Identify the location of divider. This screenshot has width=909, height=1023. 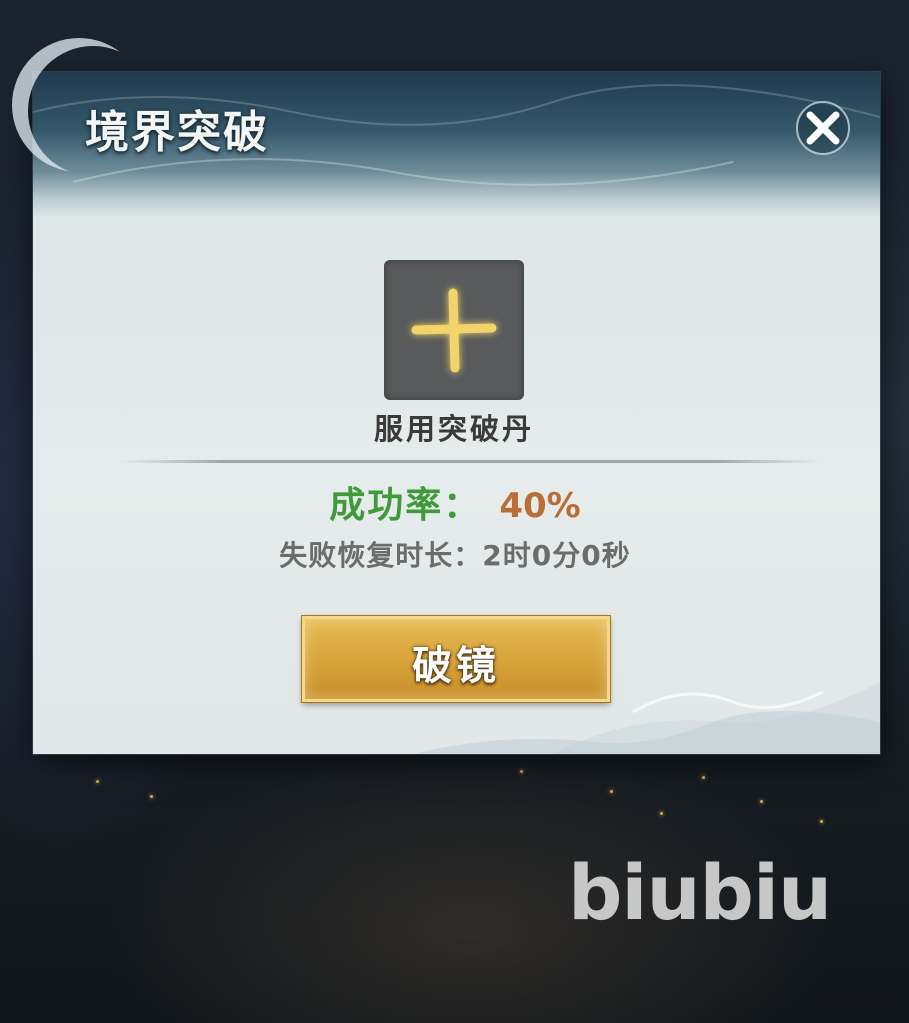
(470, 461).